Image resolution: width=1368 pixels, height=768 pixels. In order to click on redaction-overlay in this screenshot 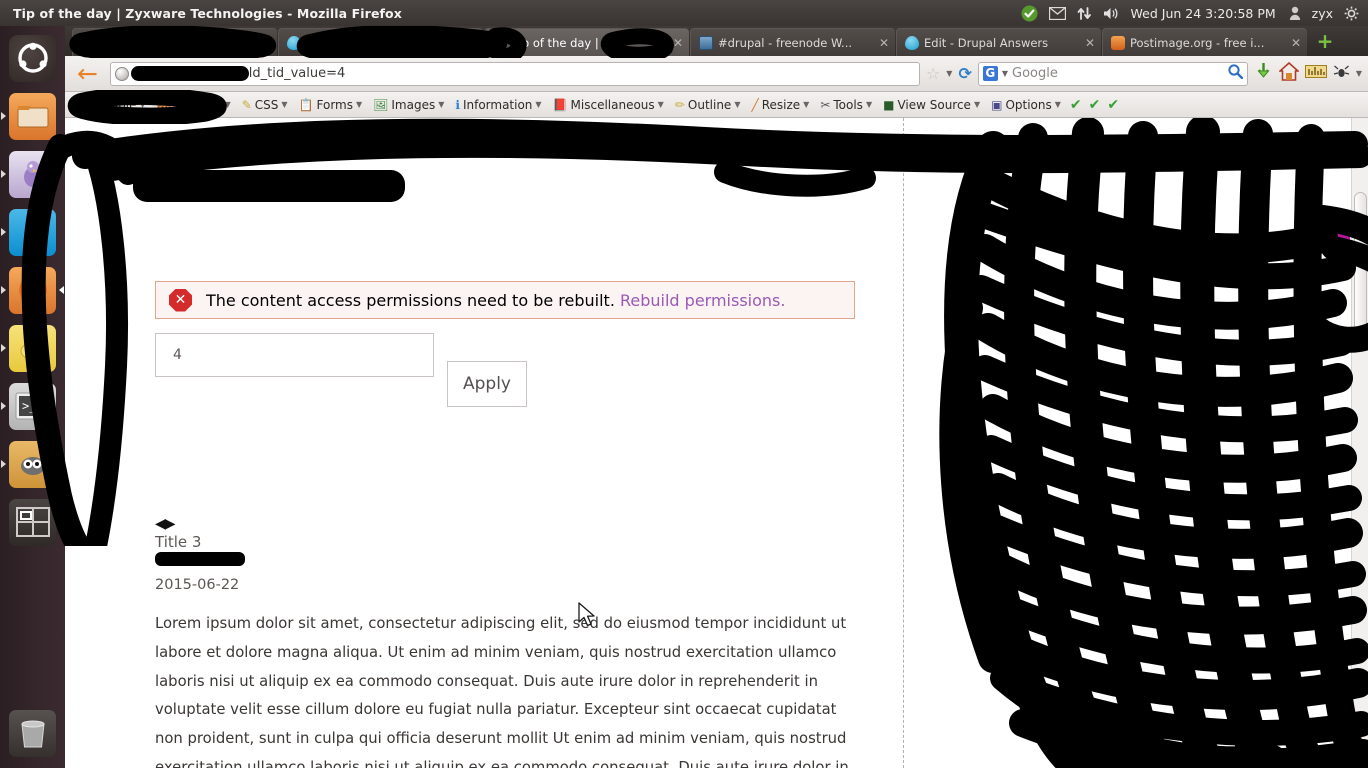, I will do `click(269, 186)`.